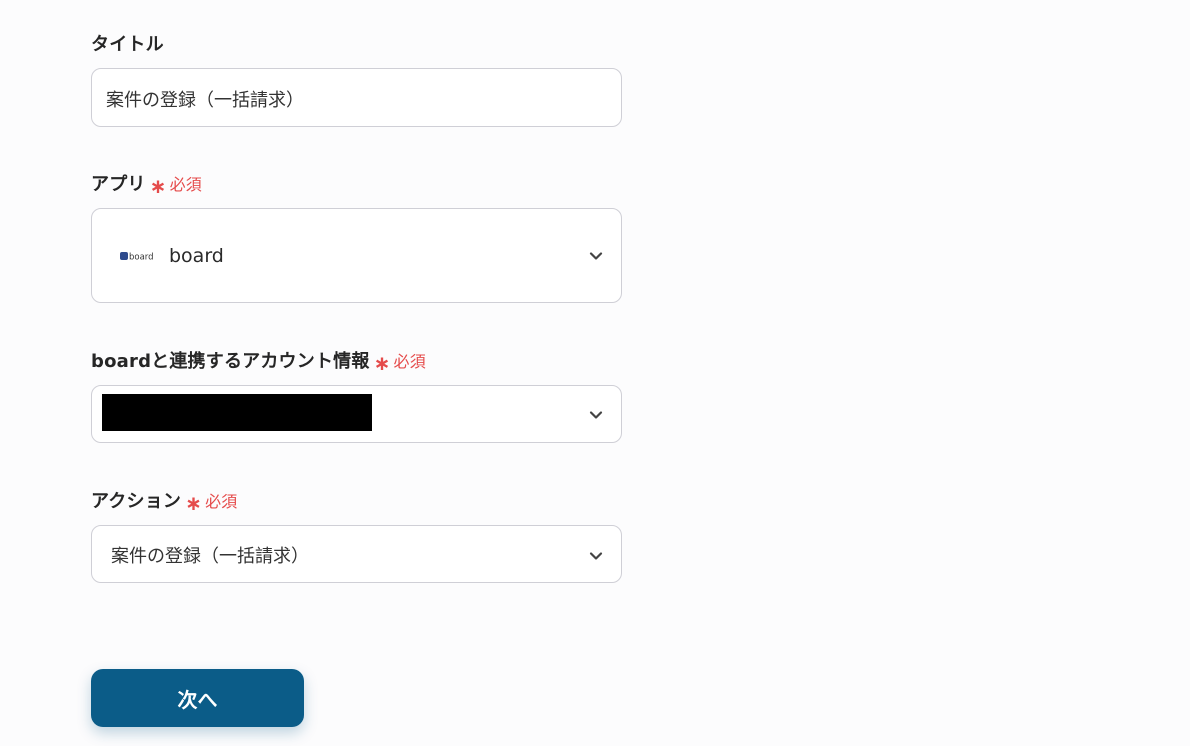 The image size is (1190, 746). Describe the element at coordinates (230, 361) in the screenshot. I see `account-label-text: boardと連携するアカウント情報` at that location.